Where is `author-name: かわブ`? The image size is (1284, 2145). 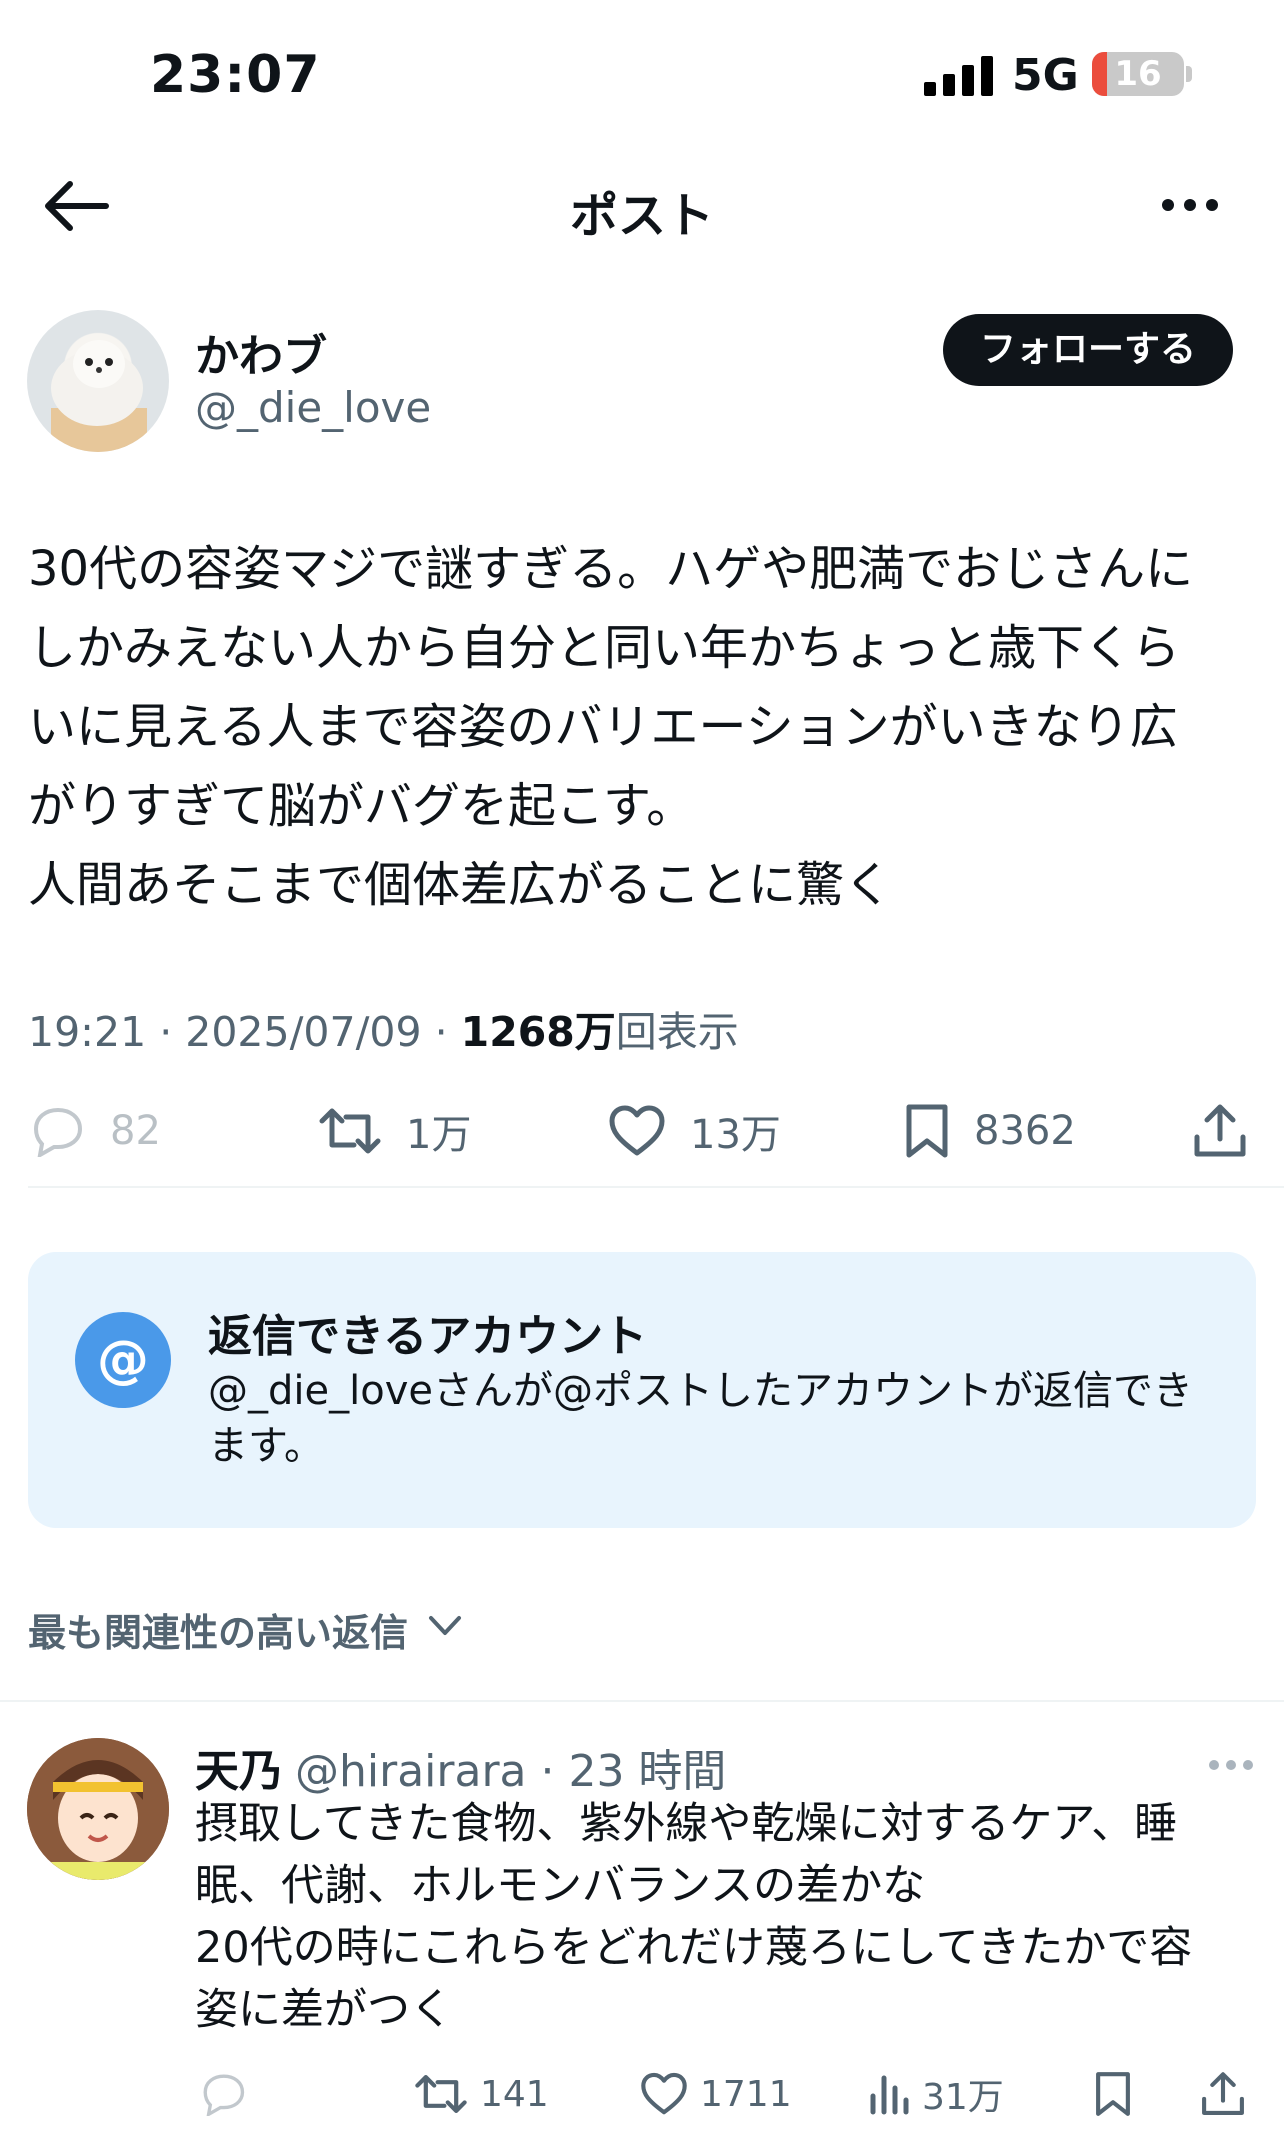 author-name: かわブ is located at coordinates (261, 352).